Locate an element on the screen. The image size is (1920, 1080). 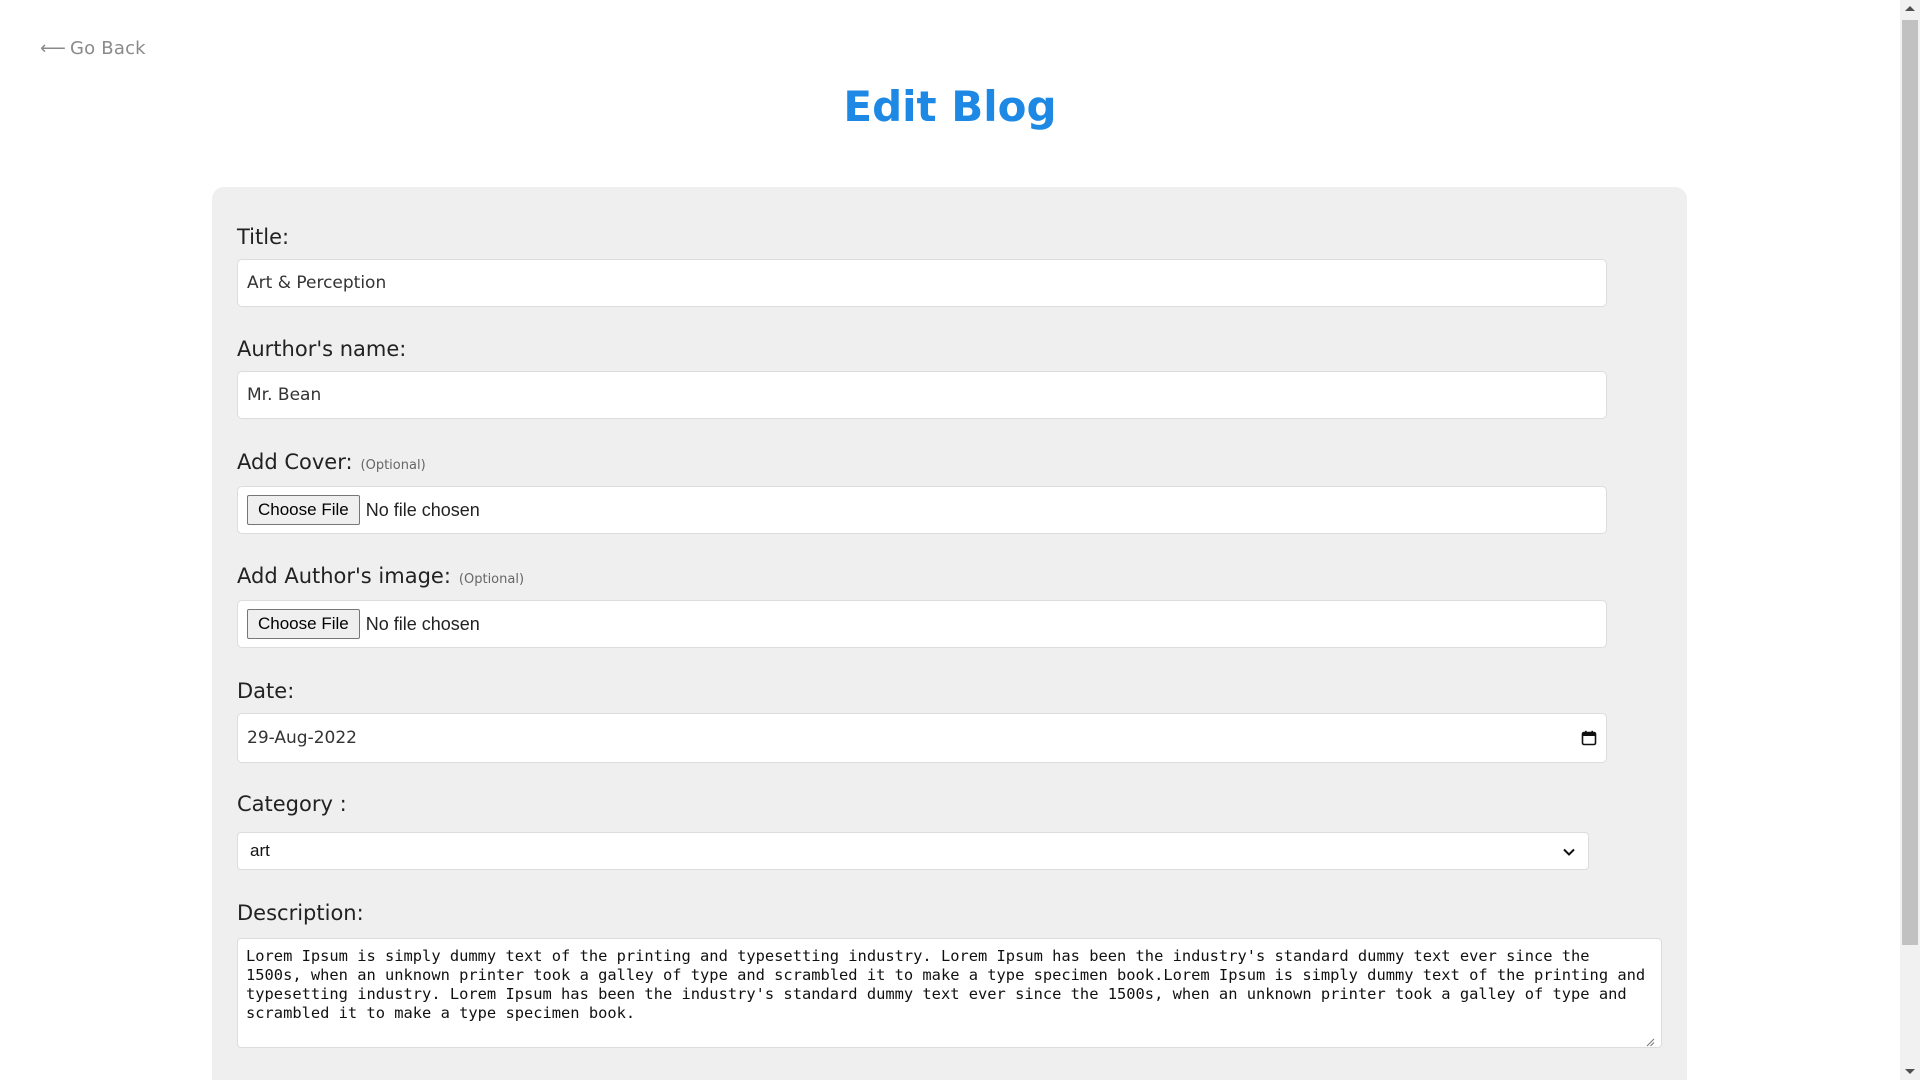
author-image-optional-note: (Optional) is located at coordinates (491, 579).